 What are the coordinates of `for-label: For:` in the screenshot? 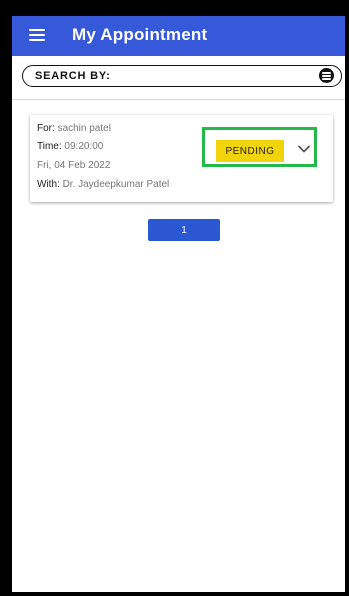 It's located at (46, 128).